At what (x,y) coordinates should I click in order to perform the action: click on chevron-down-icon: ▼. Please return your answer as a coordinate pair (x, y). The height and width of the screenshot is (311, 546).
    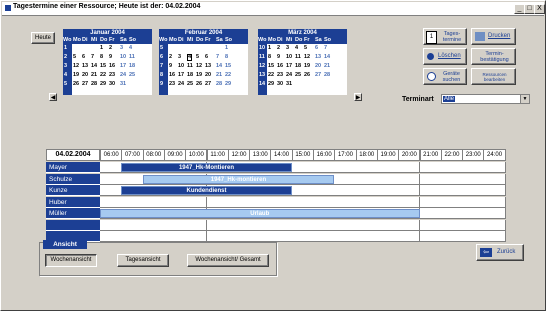
    Looking at the image, I should click on (524, 99).